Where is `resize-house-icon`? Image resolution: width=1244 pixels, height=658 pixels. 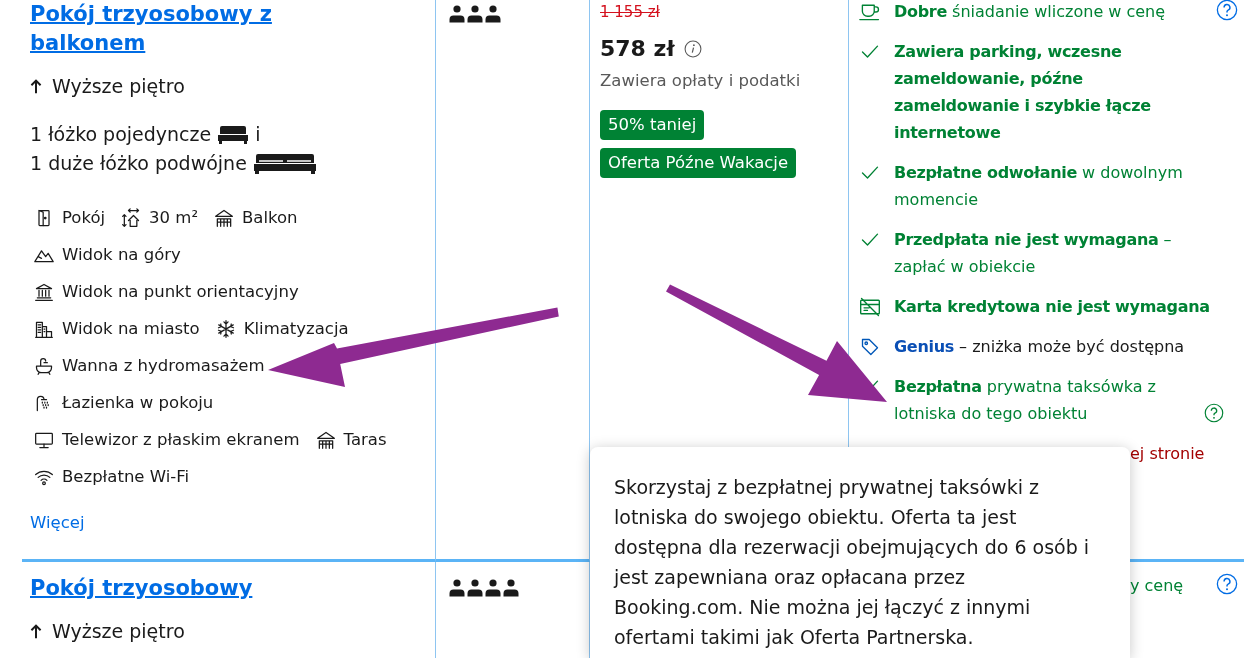 resize-house-icon is located at coordinates (131, 218).